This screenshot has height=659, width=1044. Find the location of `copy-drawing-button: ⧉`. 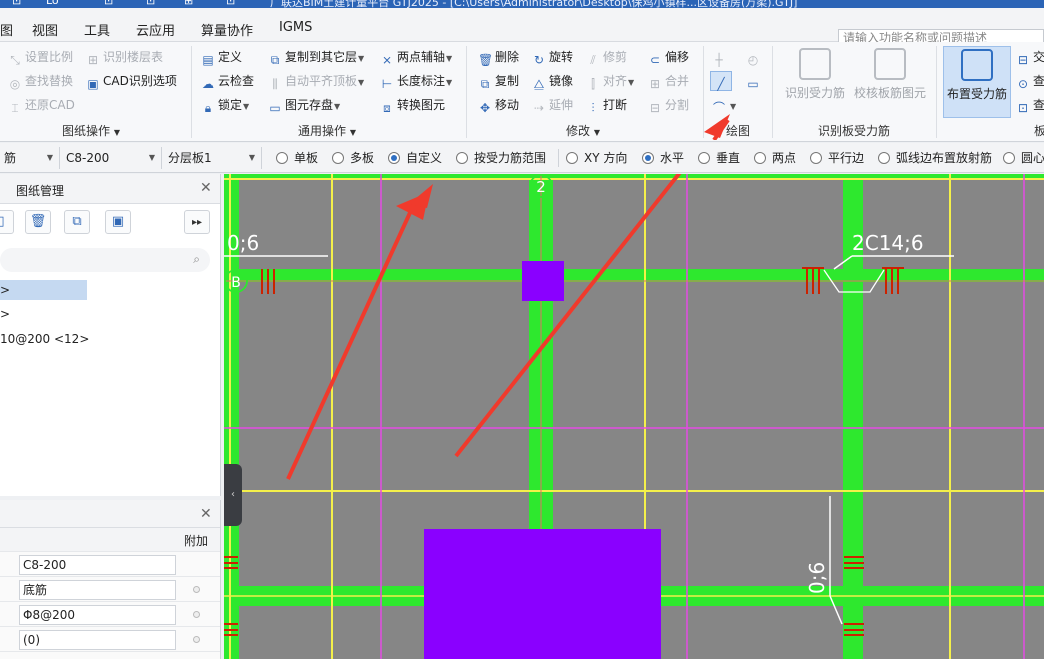

copy-drawing-button: ⧉ is located at coordinates (77, 222).